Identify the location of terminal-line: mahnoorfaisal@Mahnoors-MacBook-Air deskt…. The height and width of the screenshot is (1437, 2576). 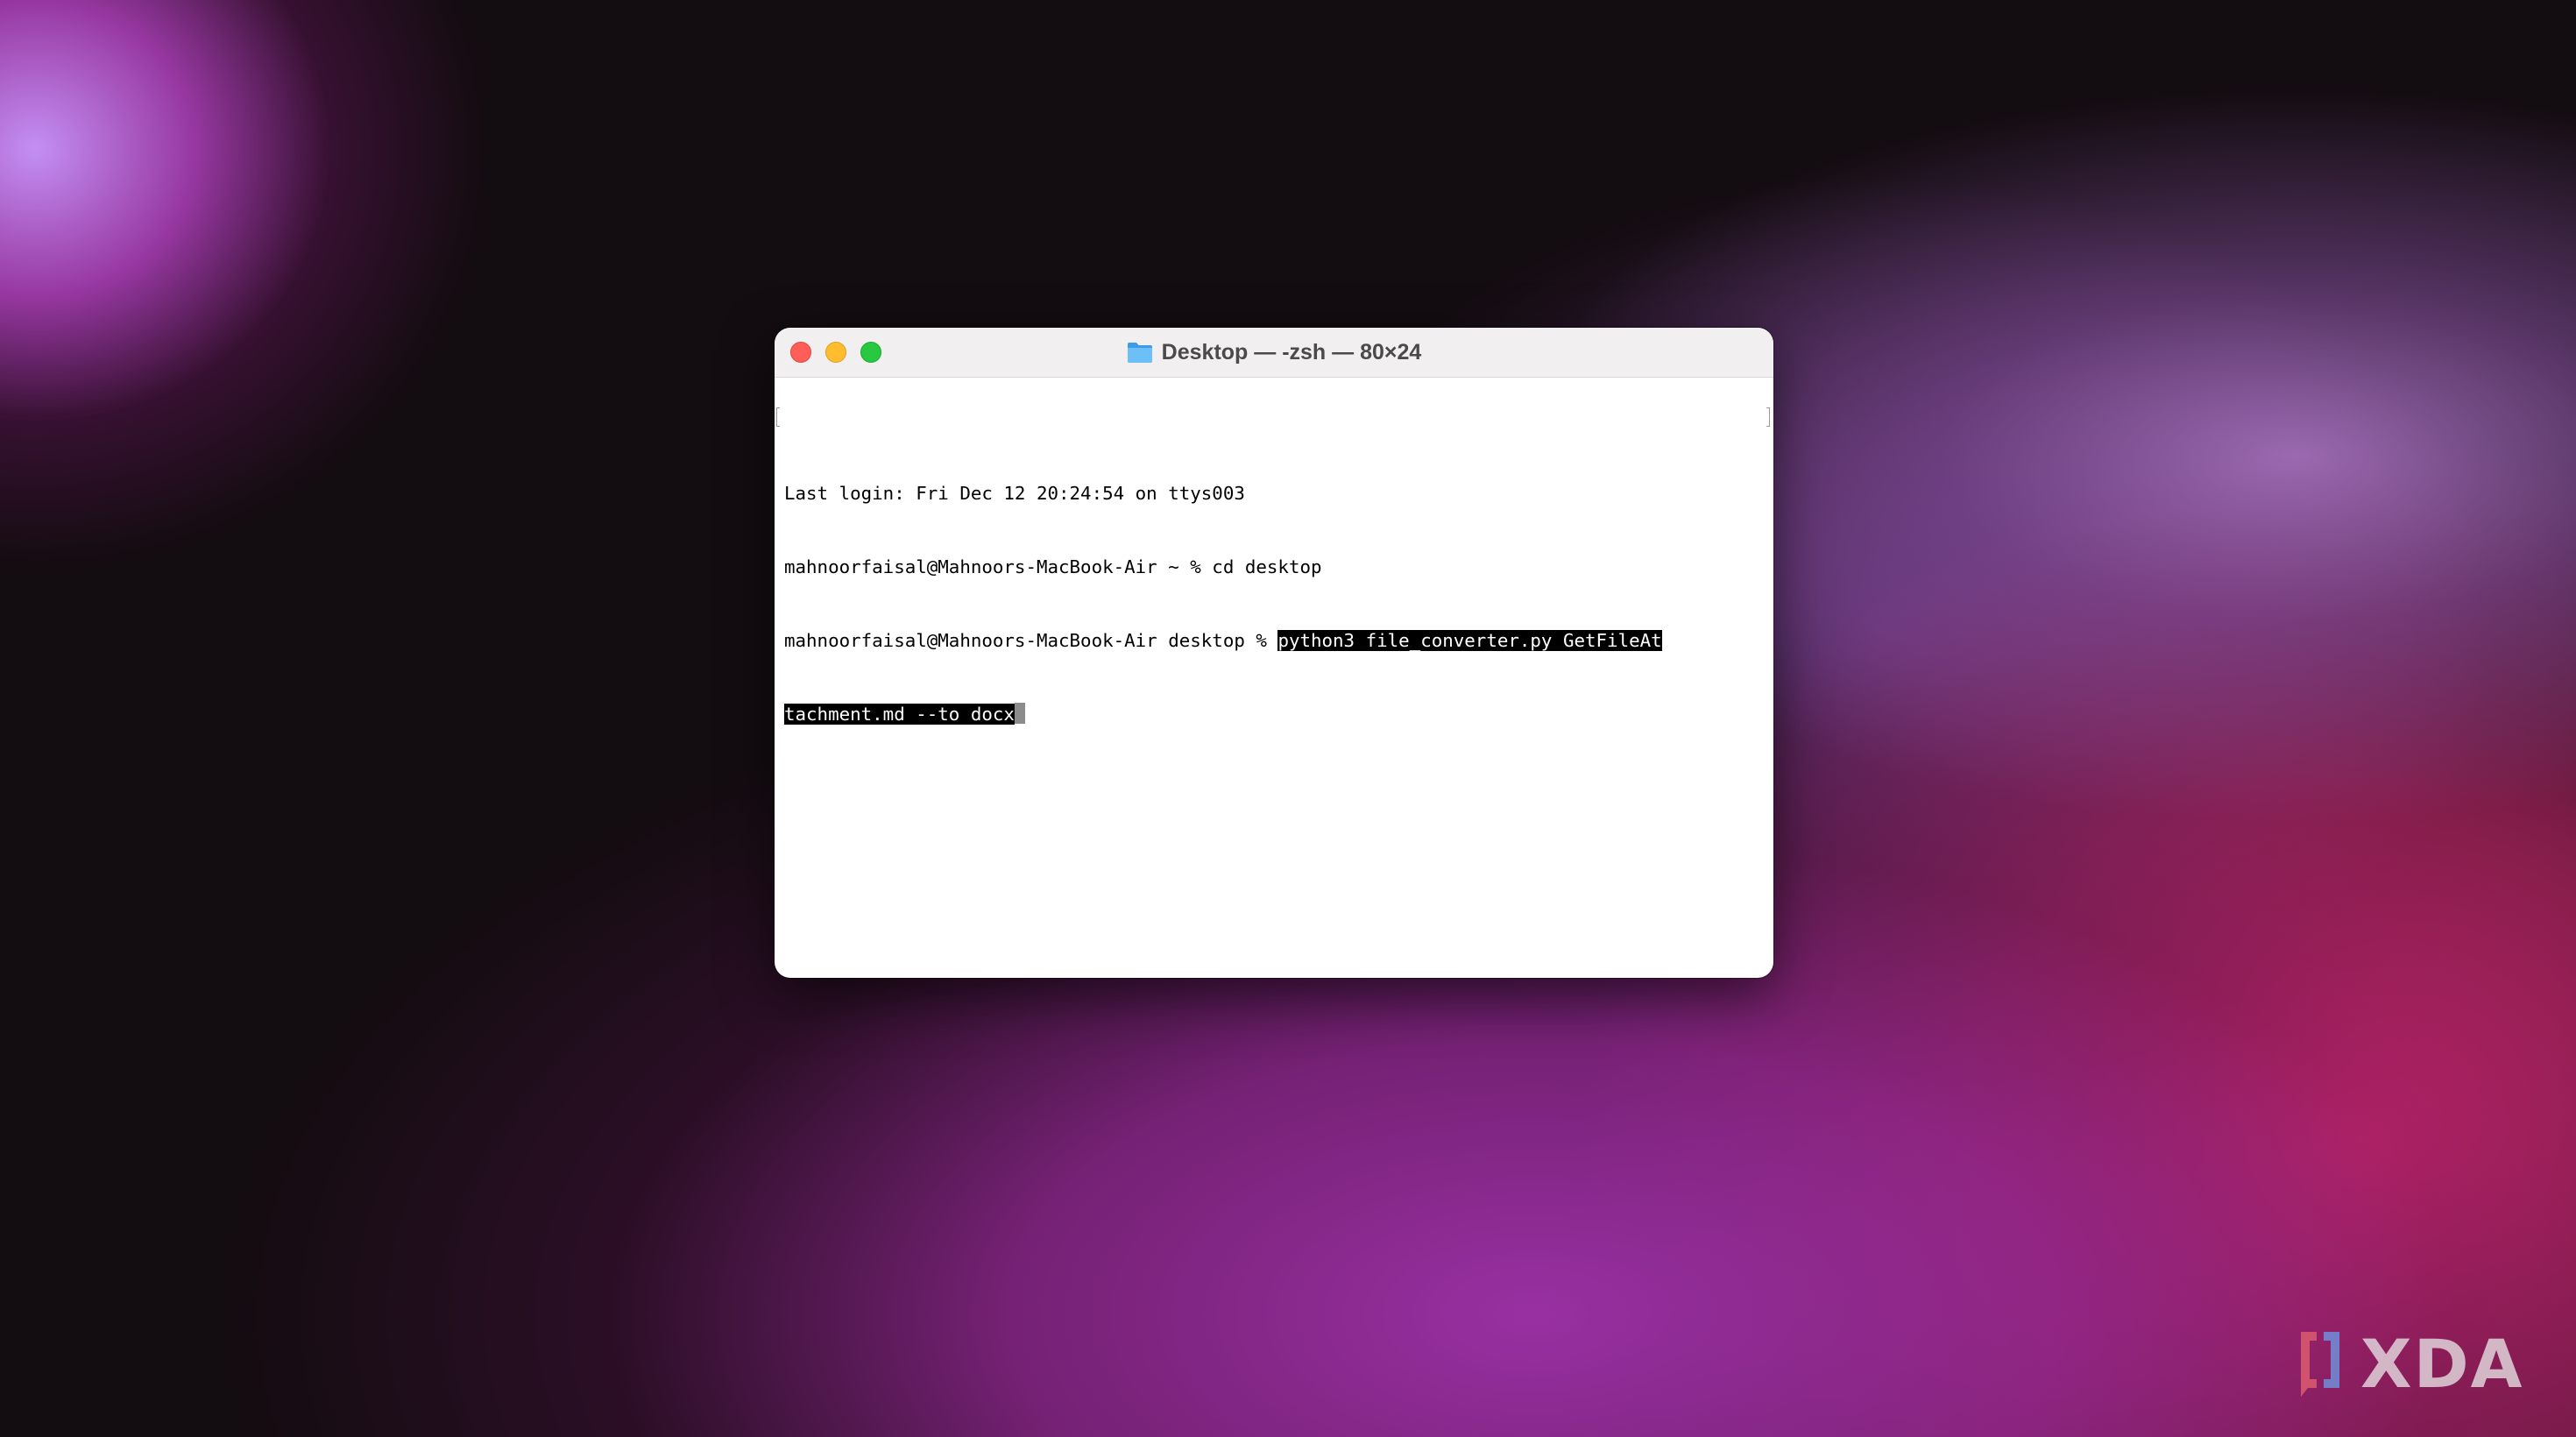
(1278, 640).